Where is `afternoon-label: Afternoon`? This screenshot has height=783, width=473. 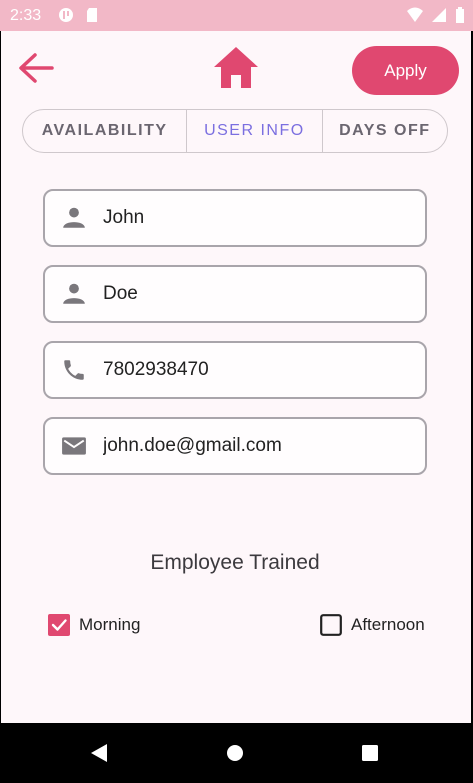
afternoon-label: Afternoon is located at coordinates (388, 624).